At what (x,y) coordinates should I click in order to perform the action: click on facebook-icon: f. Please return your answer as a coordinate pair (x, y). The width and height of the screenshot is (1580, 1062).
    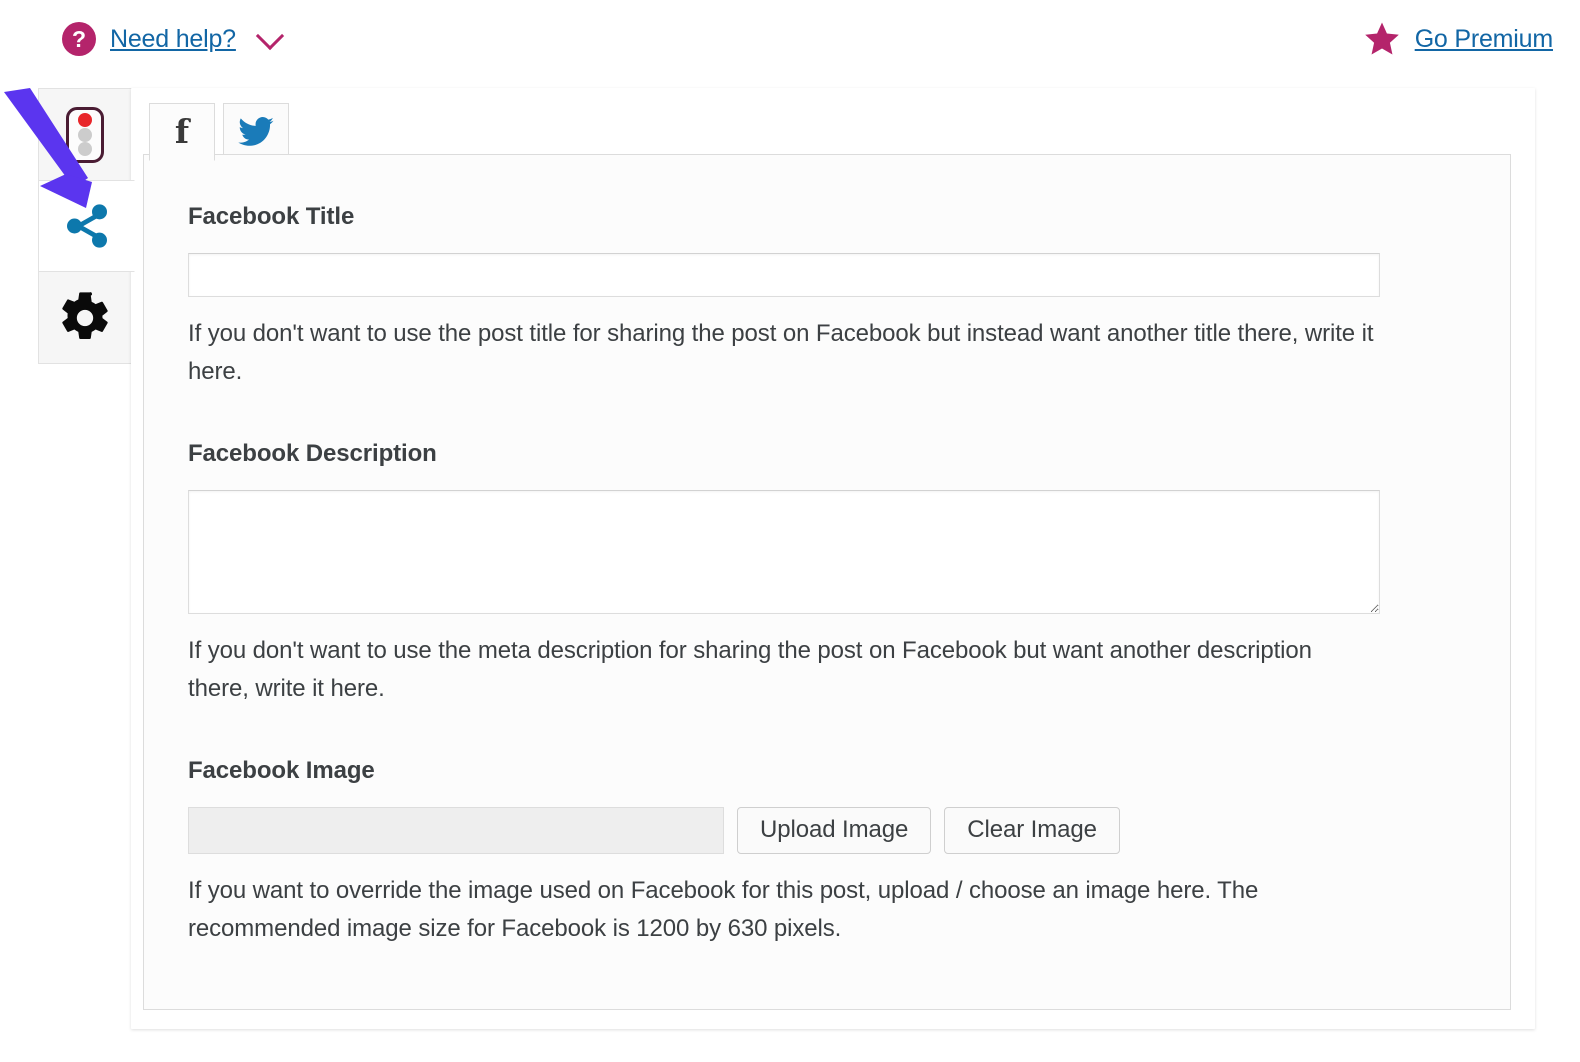
    Looking at the image, I should click on (182, 131).